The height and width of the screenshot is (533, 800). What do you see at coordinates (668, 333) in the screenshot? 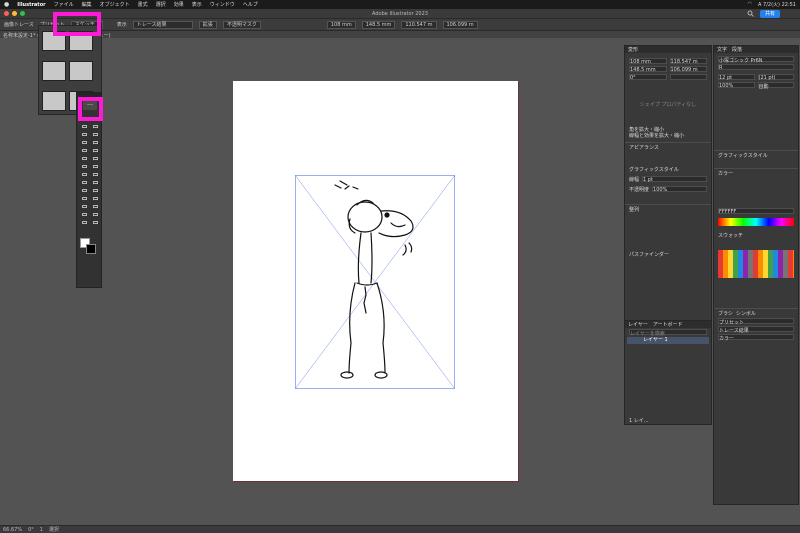
I see `layer-search-input: レイヤーを検索` at bounding box center [668, 333].